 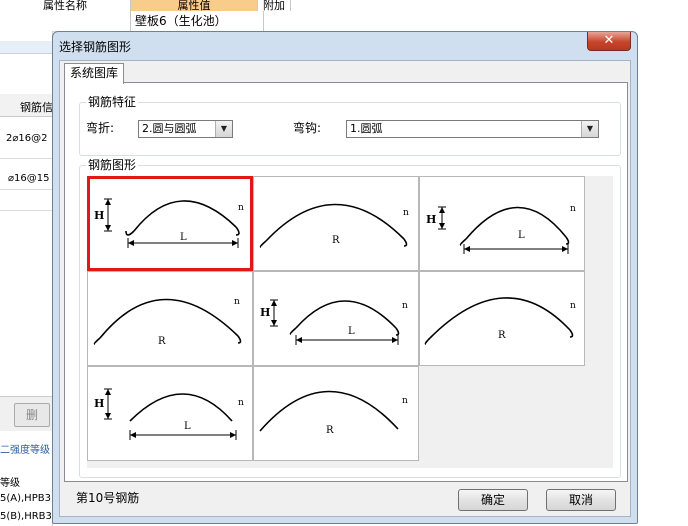 I want to click on left-button-bar: 删, so click(x=26, y=413).